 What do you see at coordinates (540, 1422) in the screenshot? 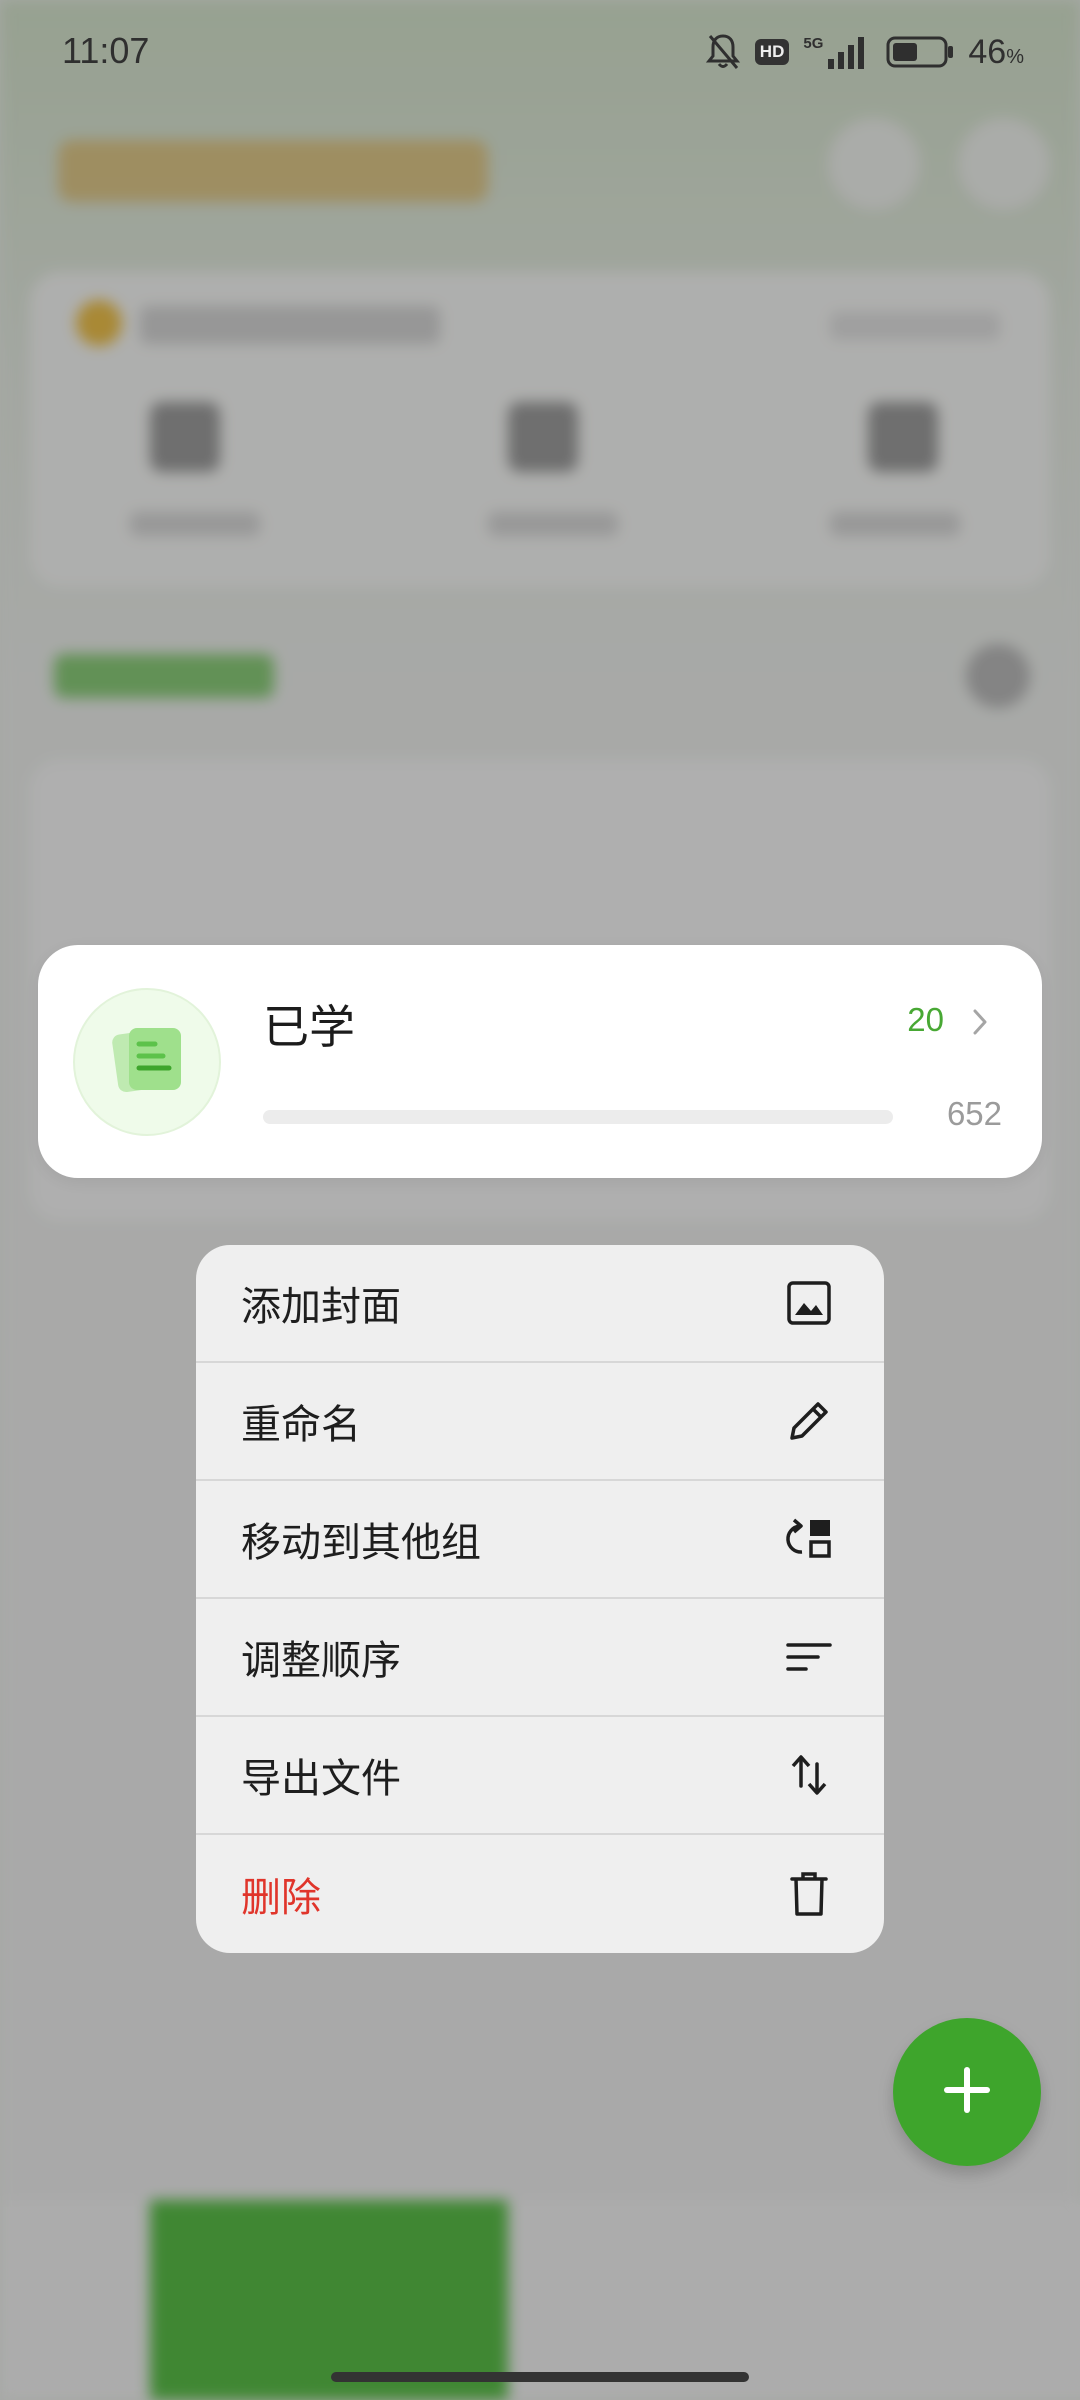
I see `menu-item-rename: 重命名` at bounding box center [540, 1422].